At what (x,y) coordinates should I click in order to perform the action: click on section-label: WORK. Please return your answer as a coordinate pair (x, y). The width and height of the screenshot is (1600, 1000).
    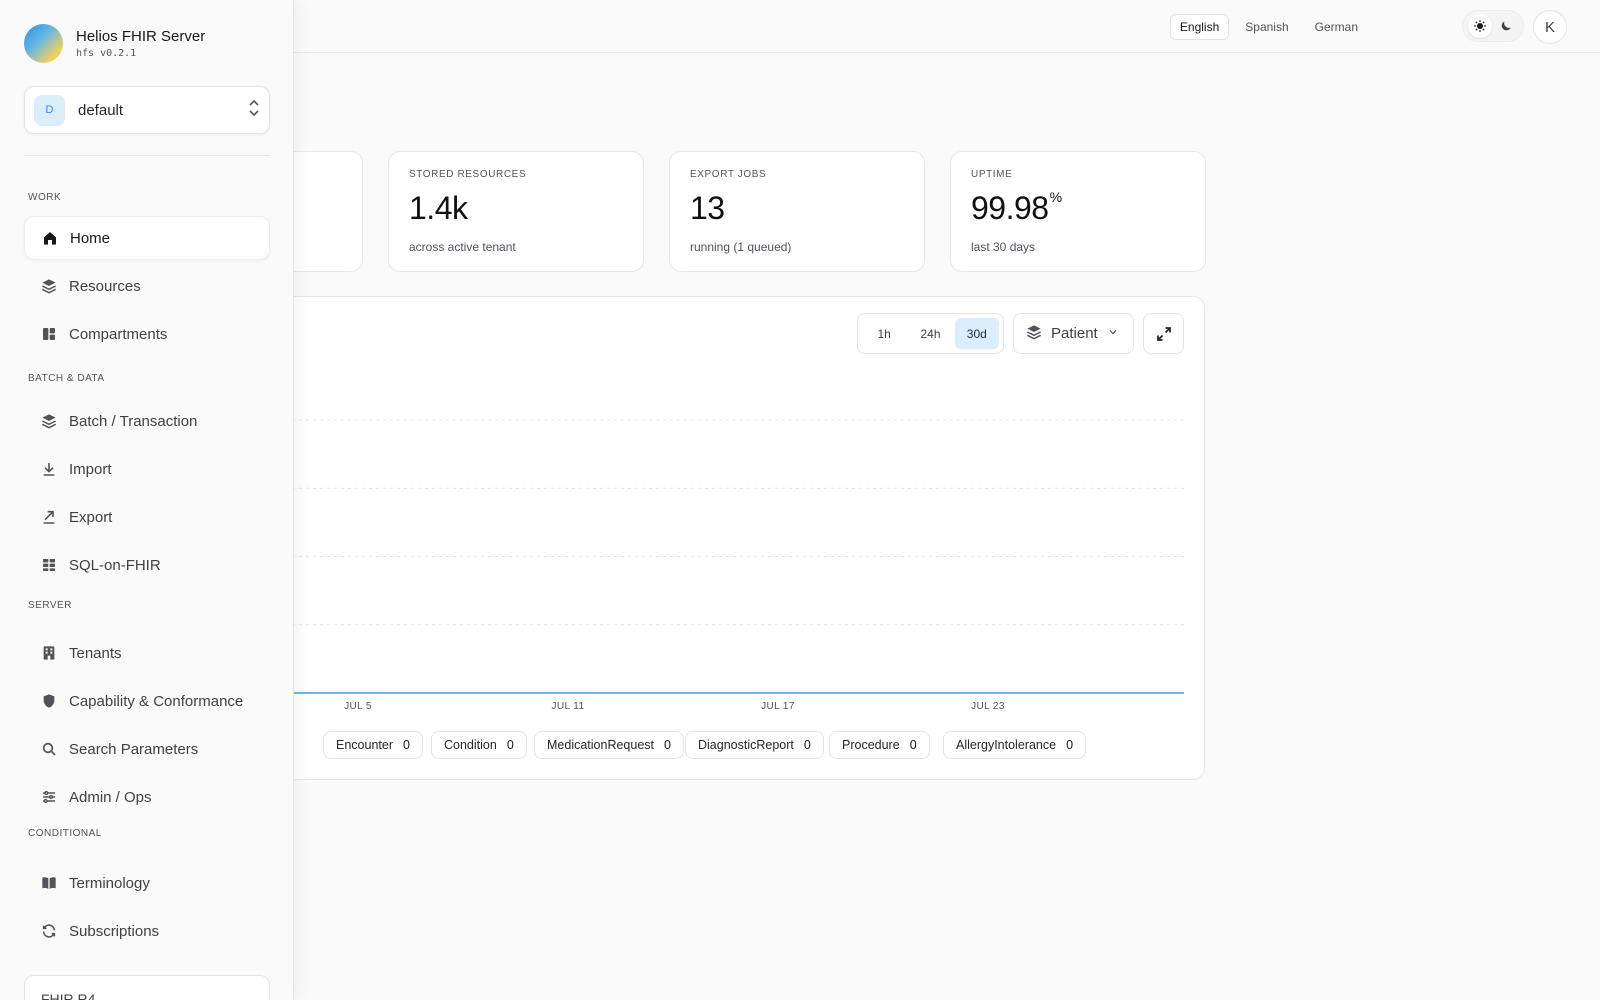
    Looking at the image, I should click on (45, 197).